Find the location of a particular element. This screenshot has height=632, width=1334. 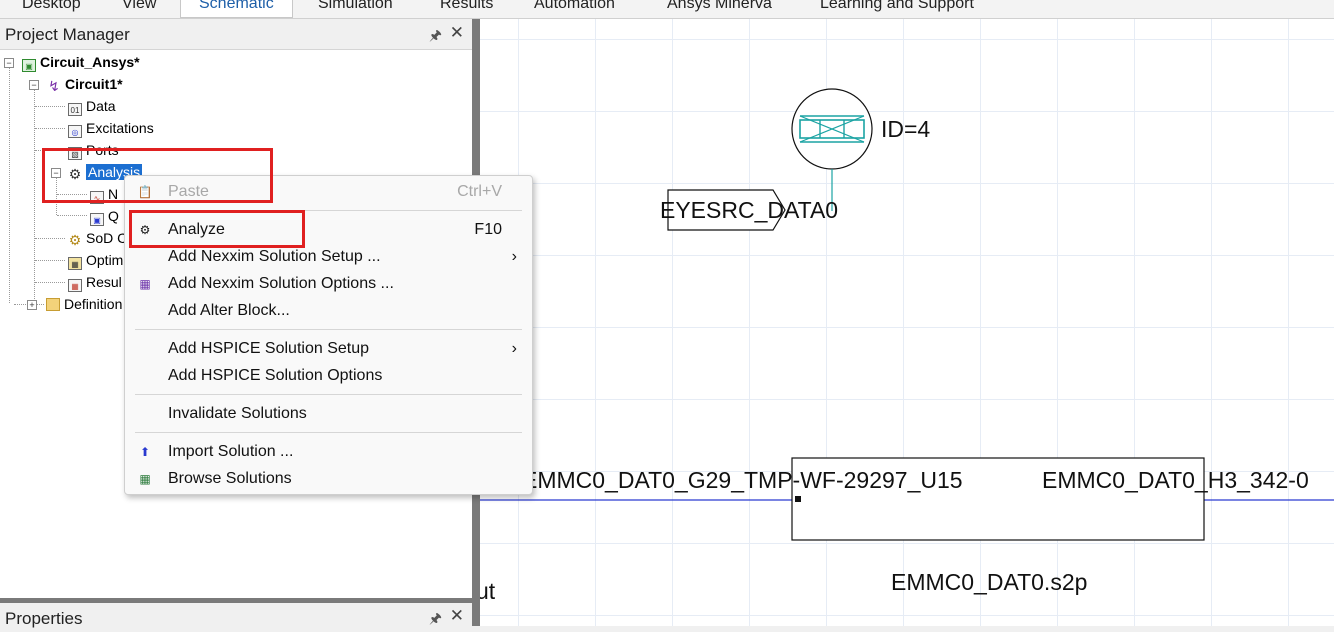

collapse-project-toggle: − is located at coordinates (9, 63).